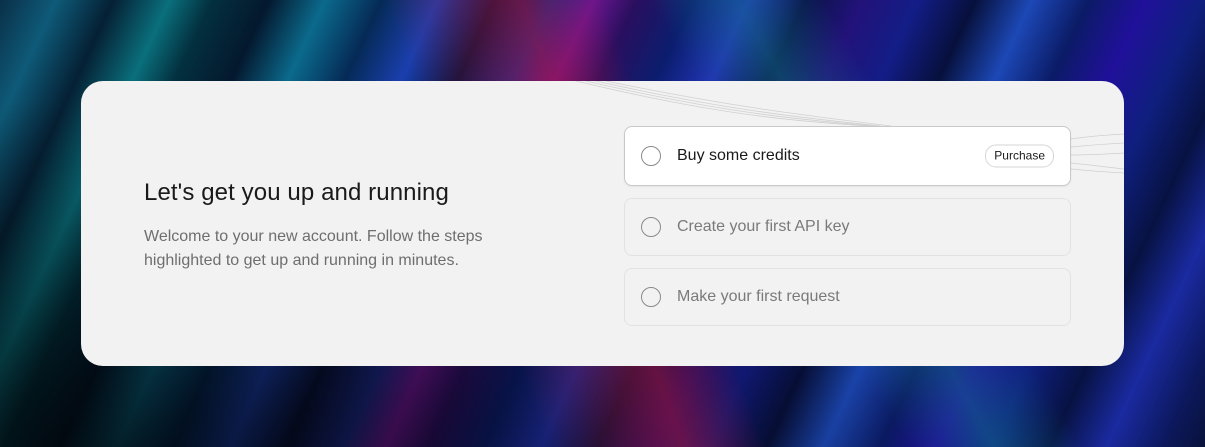 The width and height of the screenshot is (1205, 447). I want to click on step-first-request: Make your first request, so click(847, 297).